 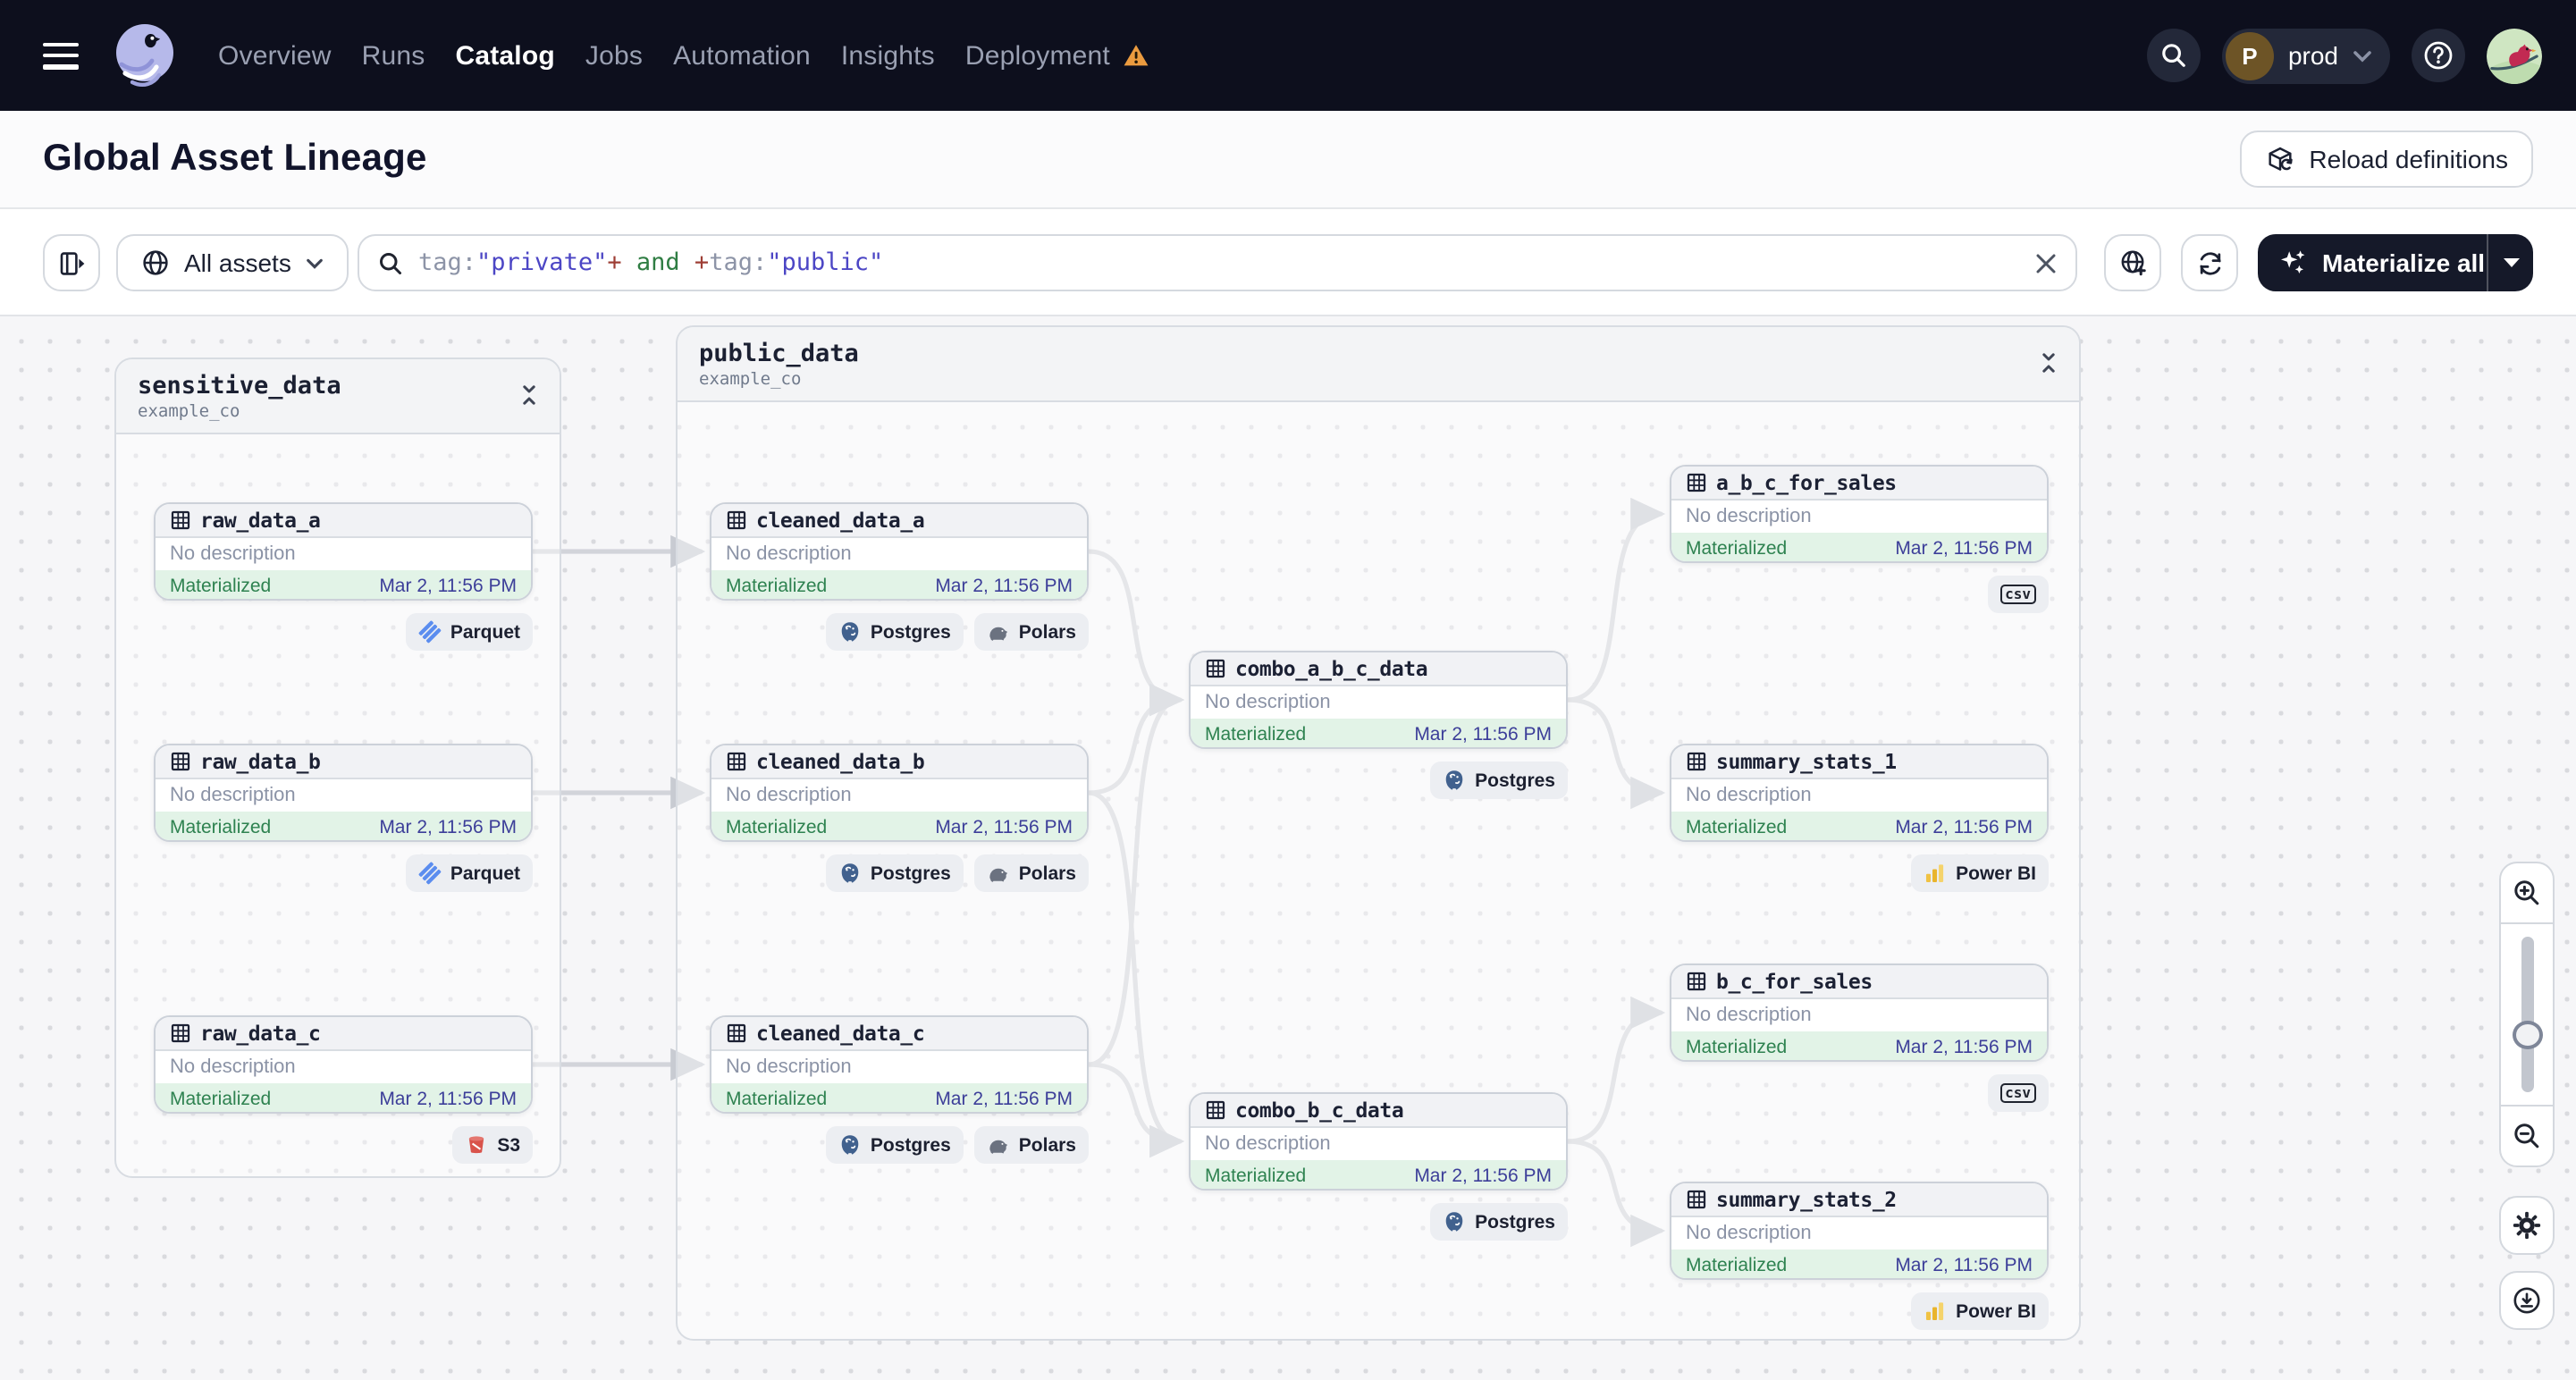 I want to click on open-left-panel-button, so click(x=71, y=262).